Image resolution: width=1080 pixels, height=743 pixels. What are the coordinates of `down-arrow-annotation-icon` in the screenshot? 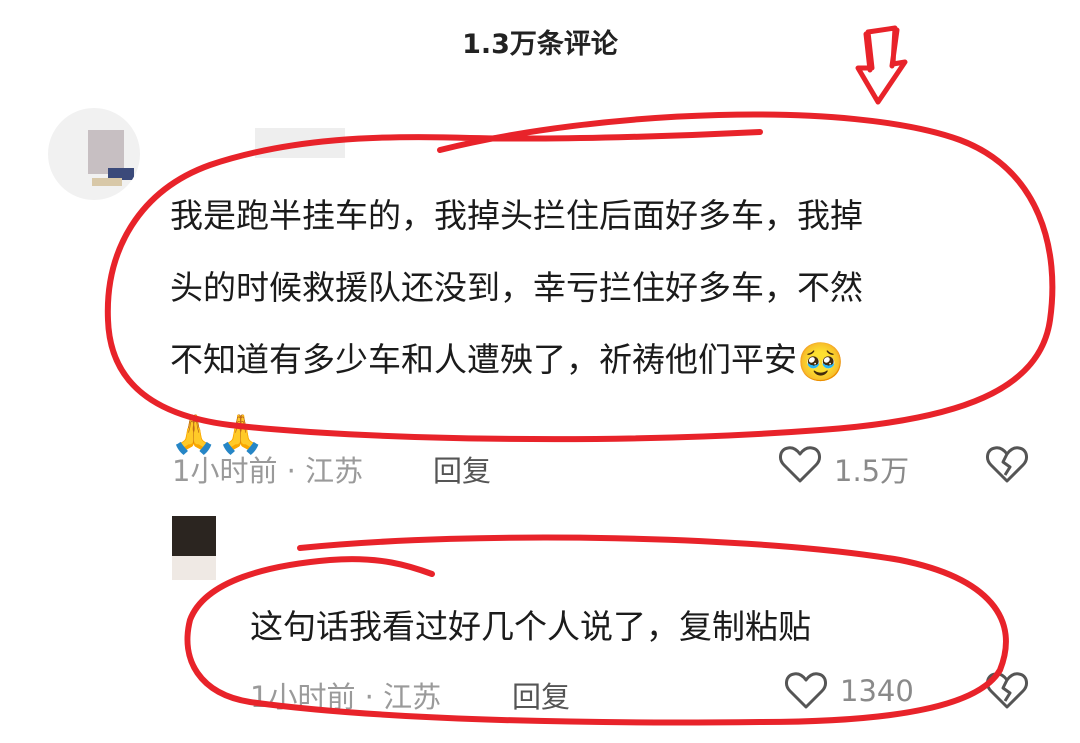 It's located at (881, 65).